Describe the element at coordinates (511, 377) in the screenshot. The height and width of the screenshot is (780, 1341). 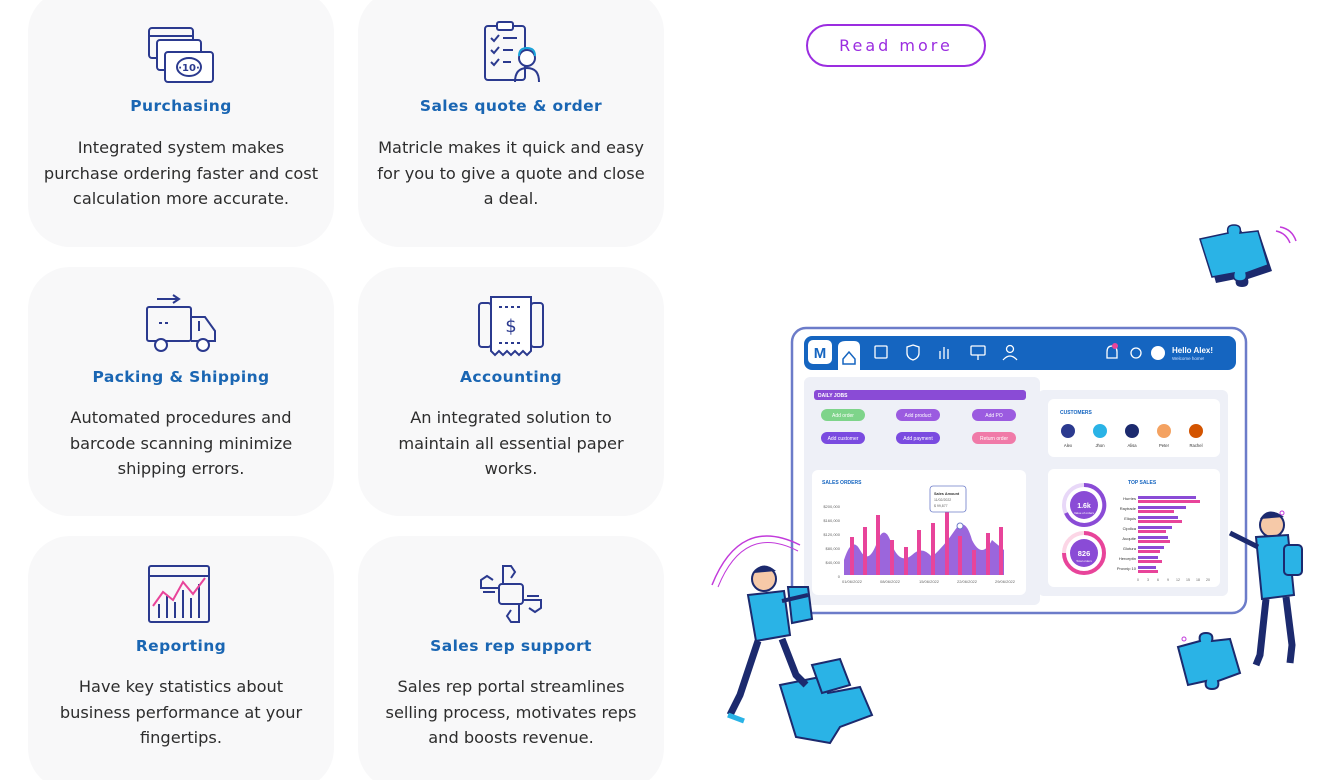
I see `feature-title: Accounting` at that location.